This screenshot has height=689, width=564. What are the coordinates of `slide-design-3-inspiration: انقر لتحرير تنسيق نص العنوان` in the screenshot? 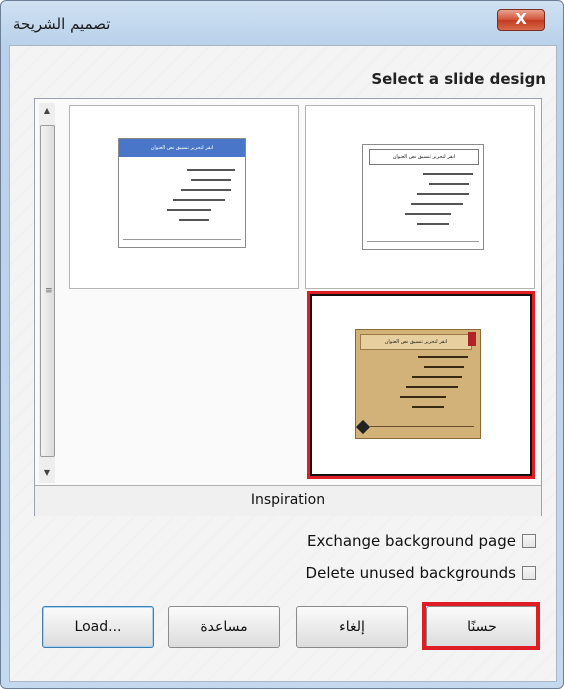 It's located at (421, 385).